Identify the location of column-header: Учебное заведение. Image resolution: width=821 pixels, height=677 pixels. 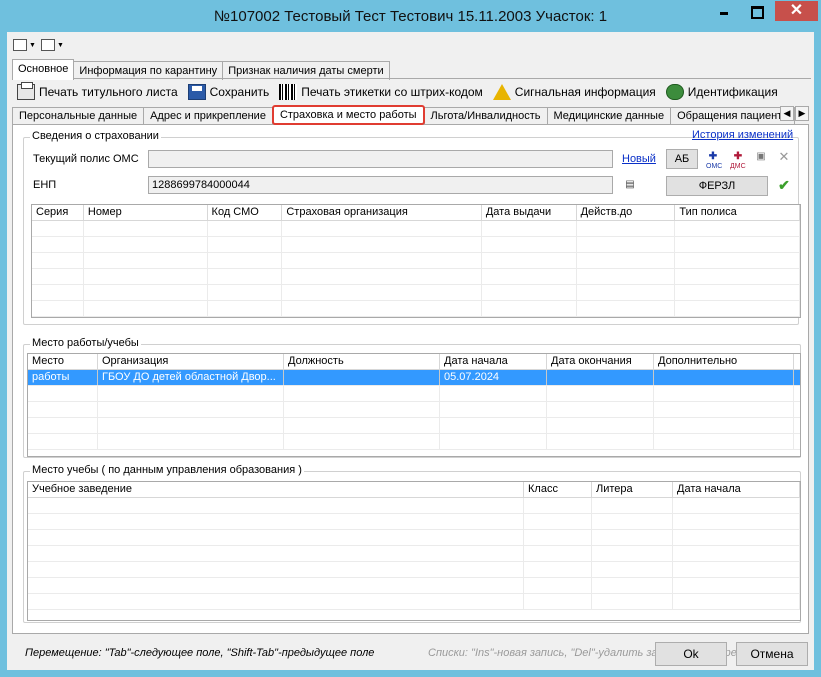
(276, 489).